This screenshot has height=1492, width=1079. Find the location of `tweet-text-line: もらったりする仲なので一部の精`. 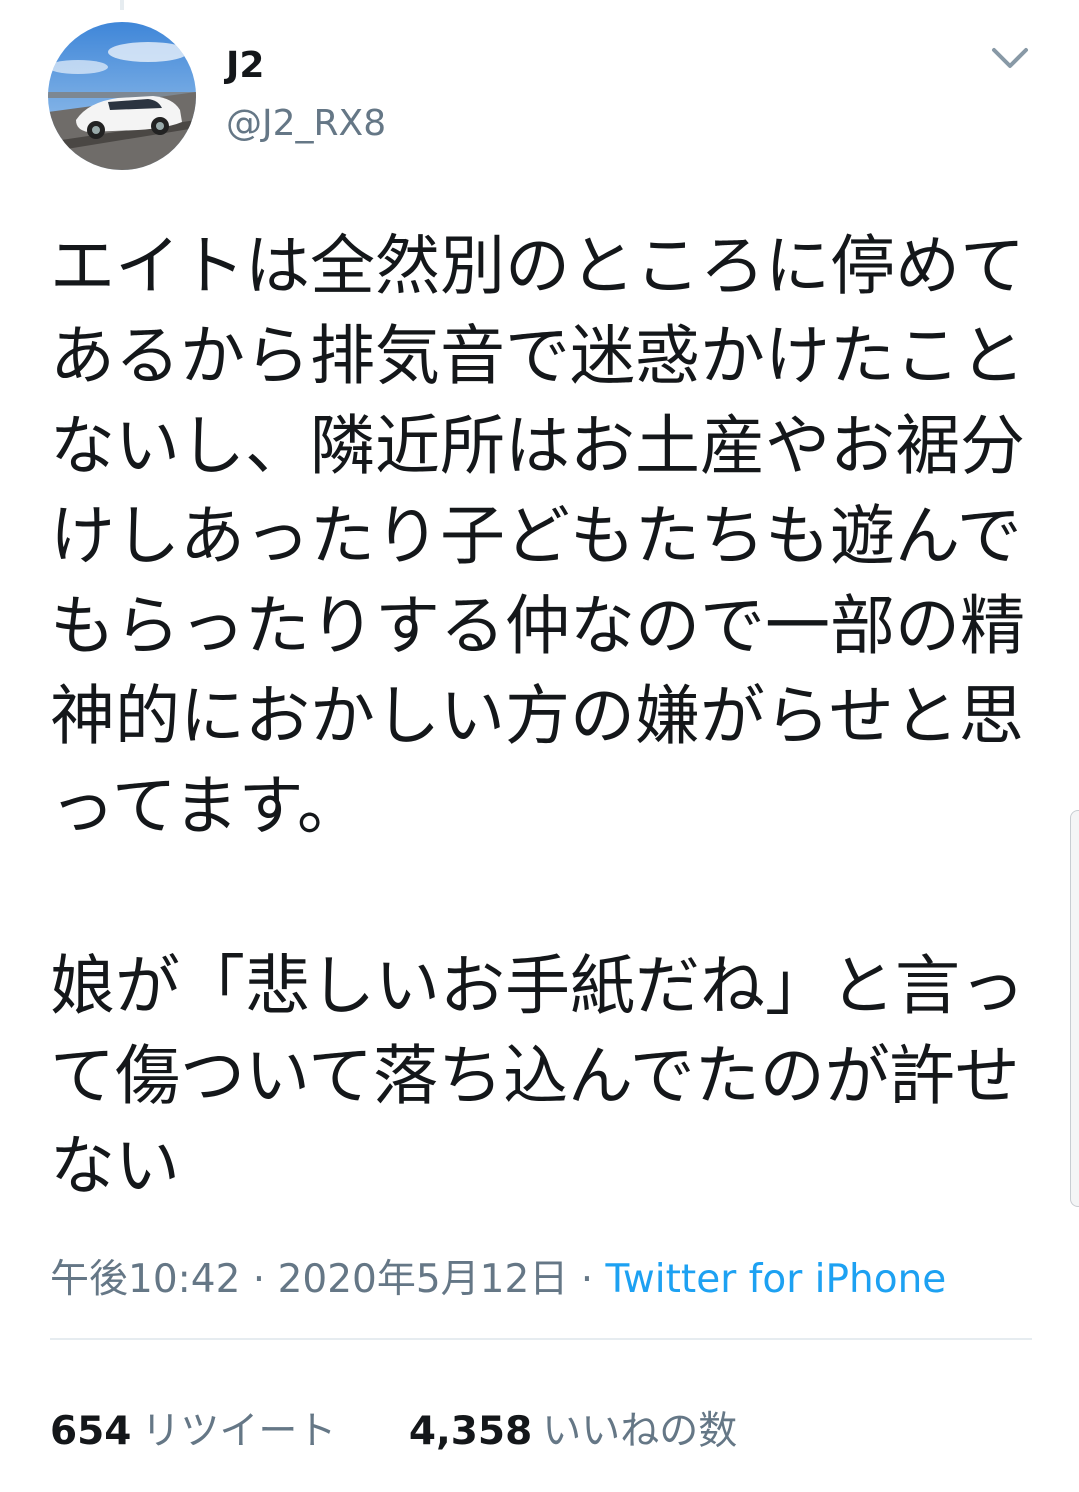

tweet-text-line: もらったりする仲なので一部の精 is located at coordinates (538, 626).